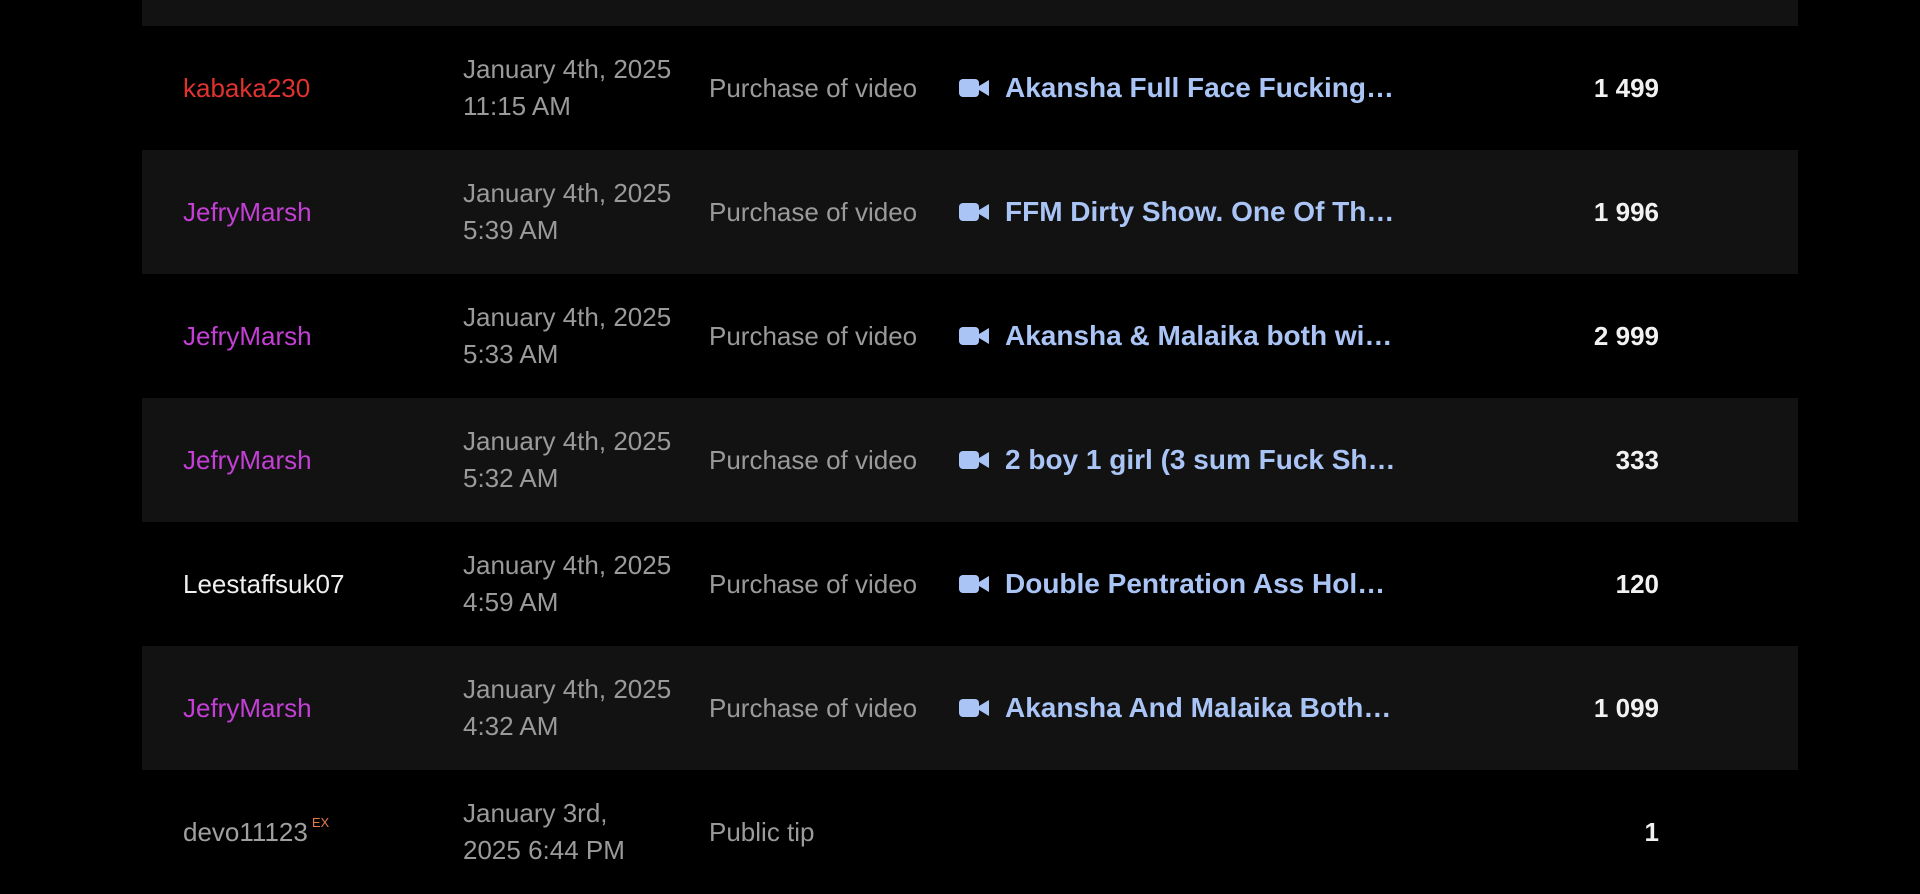  Describe the element at coordinates (511, 230) in the screenshot. I see `time-line: 5:39 AM` at that location.